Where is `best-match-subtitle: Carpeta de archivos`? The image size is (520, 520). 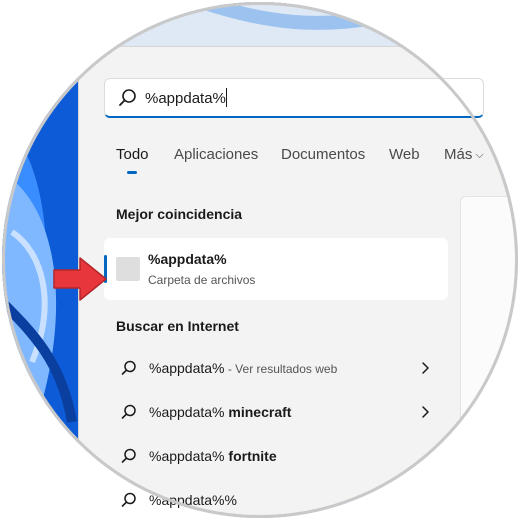
best-match-subtitle: Carpeta de archivos is located at coordinates (202, 280).